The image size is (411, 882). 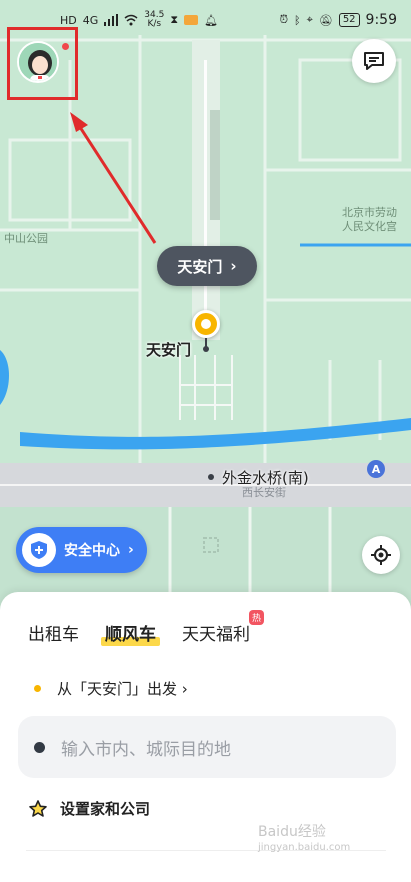 I want to click on safety-center-label: 安全中心, so click(x=92, y=551).